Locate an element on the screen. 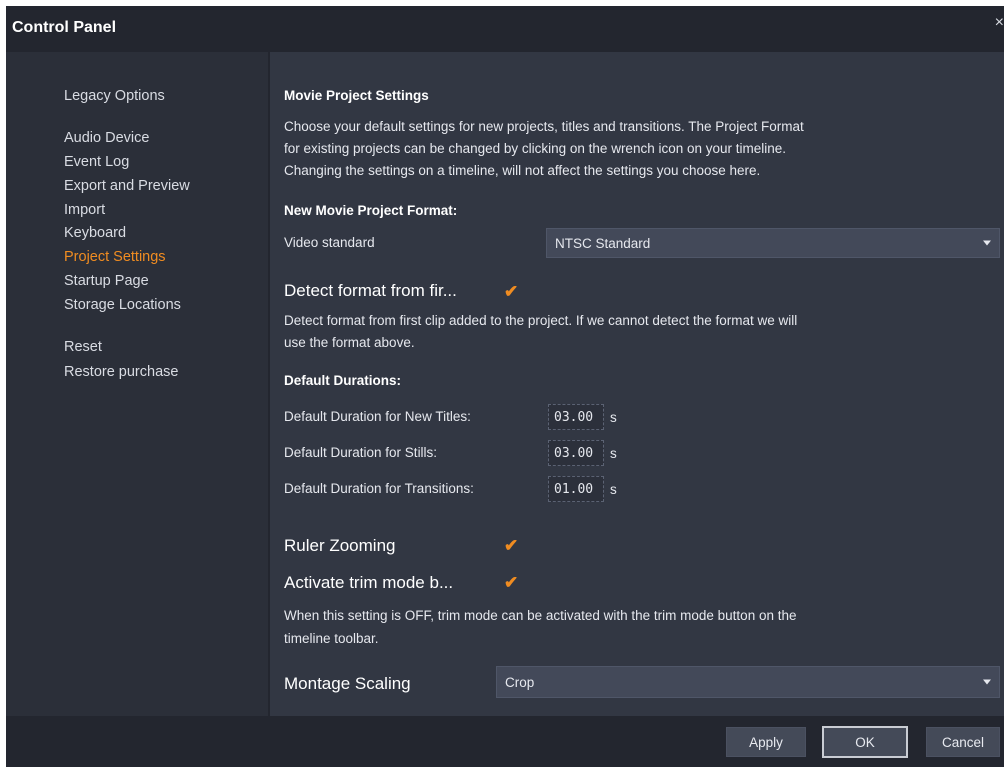  montage-scaling-select: Crop is located at coordinates (748, 682).